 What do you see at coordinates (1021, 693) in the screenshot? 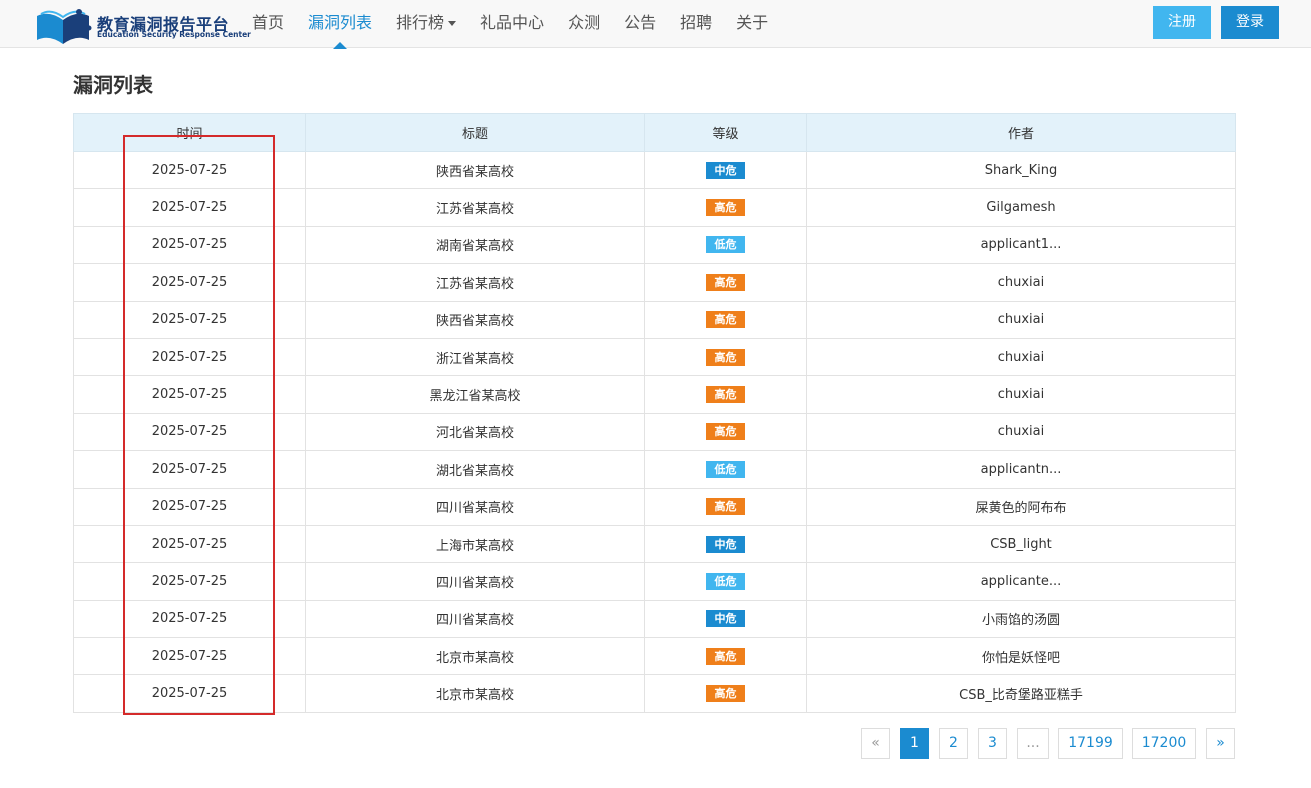
I see `row-author-link: CSB_比奇堡路亚糕手` at bounding box center [1021, 693].